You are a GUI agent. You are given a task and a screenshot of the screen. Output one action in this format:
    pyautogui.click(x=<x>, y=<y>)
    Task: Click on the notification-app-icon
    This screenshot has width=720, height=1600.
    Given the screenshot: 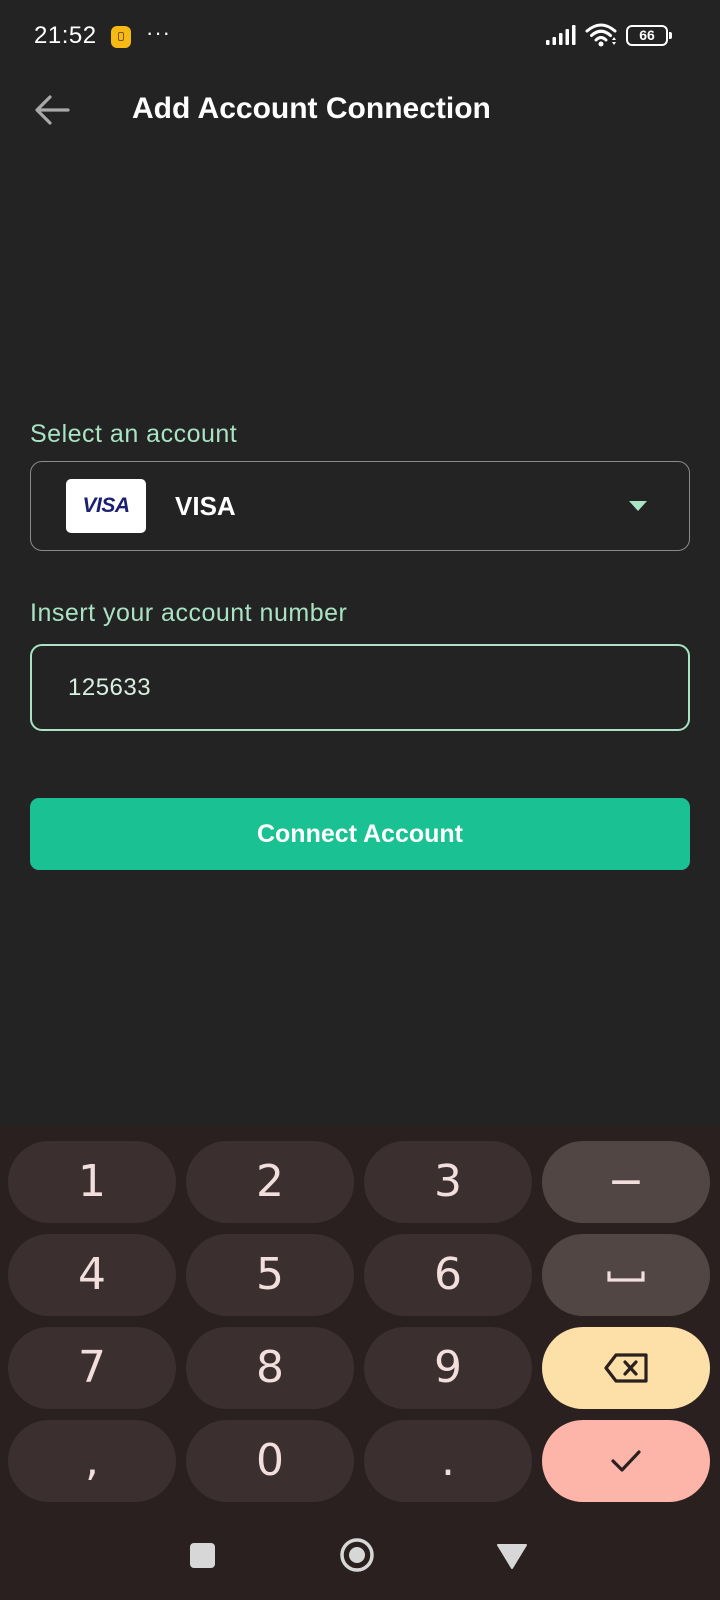 What is the action you would take?
    pyautogui.click(x=121, y=37)
    